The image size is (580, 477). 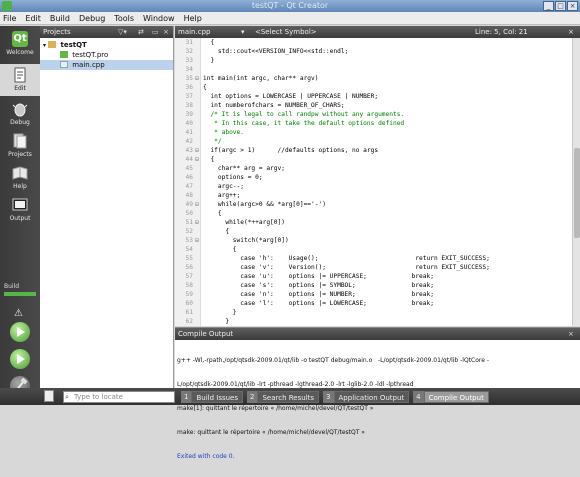 What do you see at coordinates (577, 193) in the screenshot?
I see `scrollbar-thumb` at bounding box center [577, 193].